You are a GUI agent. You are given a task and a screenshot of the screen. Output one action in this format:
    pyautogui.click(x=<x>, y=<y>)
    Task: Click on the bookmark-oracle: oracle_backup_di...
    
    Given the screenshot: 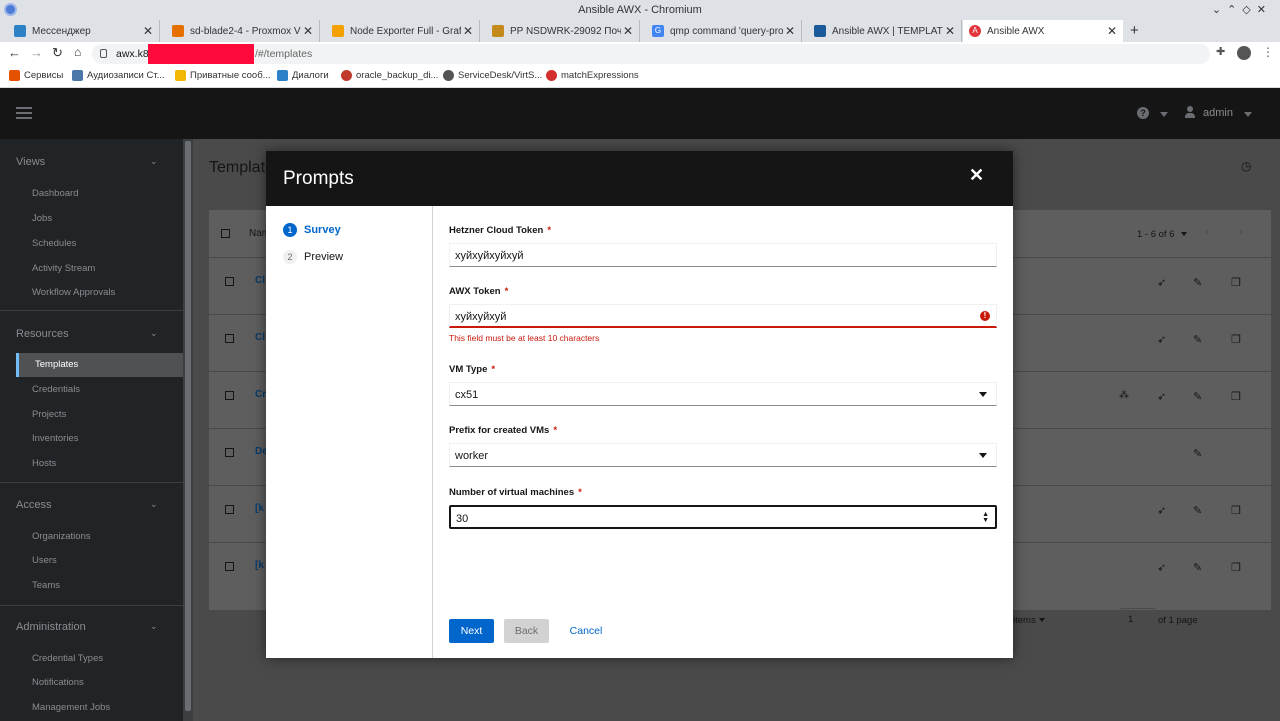 What is the action you would take?
    pyautogui.click(x=389, y=75)
    